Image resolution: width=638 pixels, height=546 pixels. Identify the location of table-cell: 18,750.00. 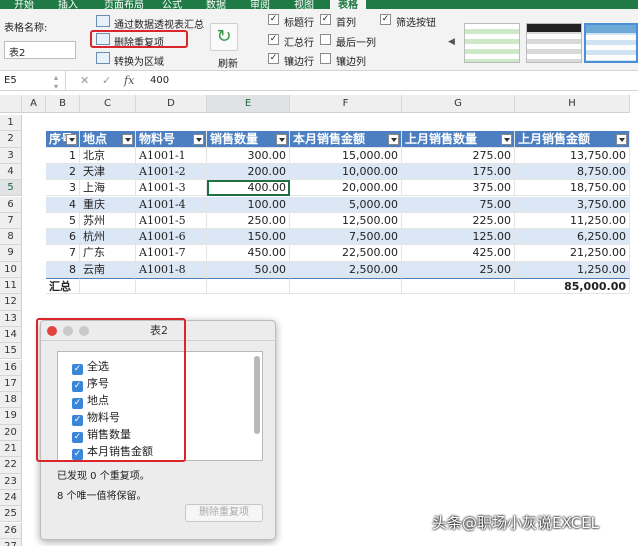
(572, 188).